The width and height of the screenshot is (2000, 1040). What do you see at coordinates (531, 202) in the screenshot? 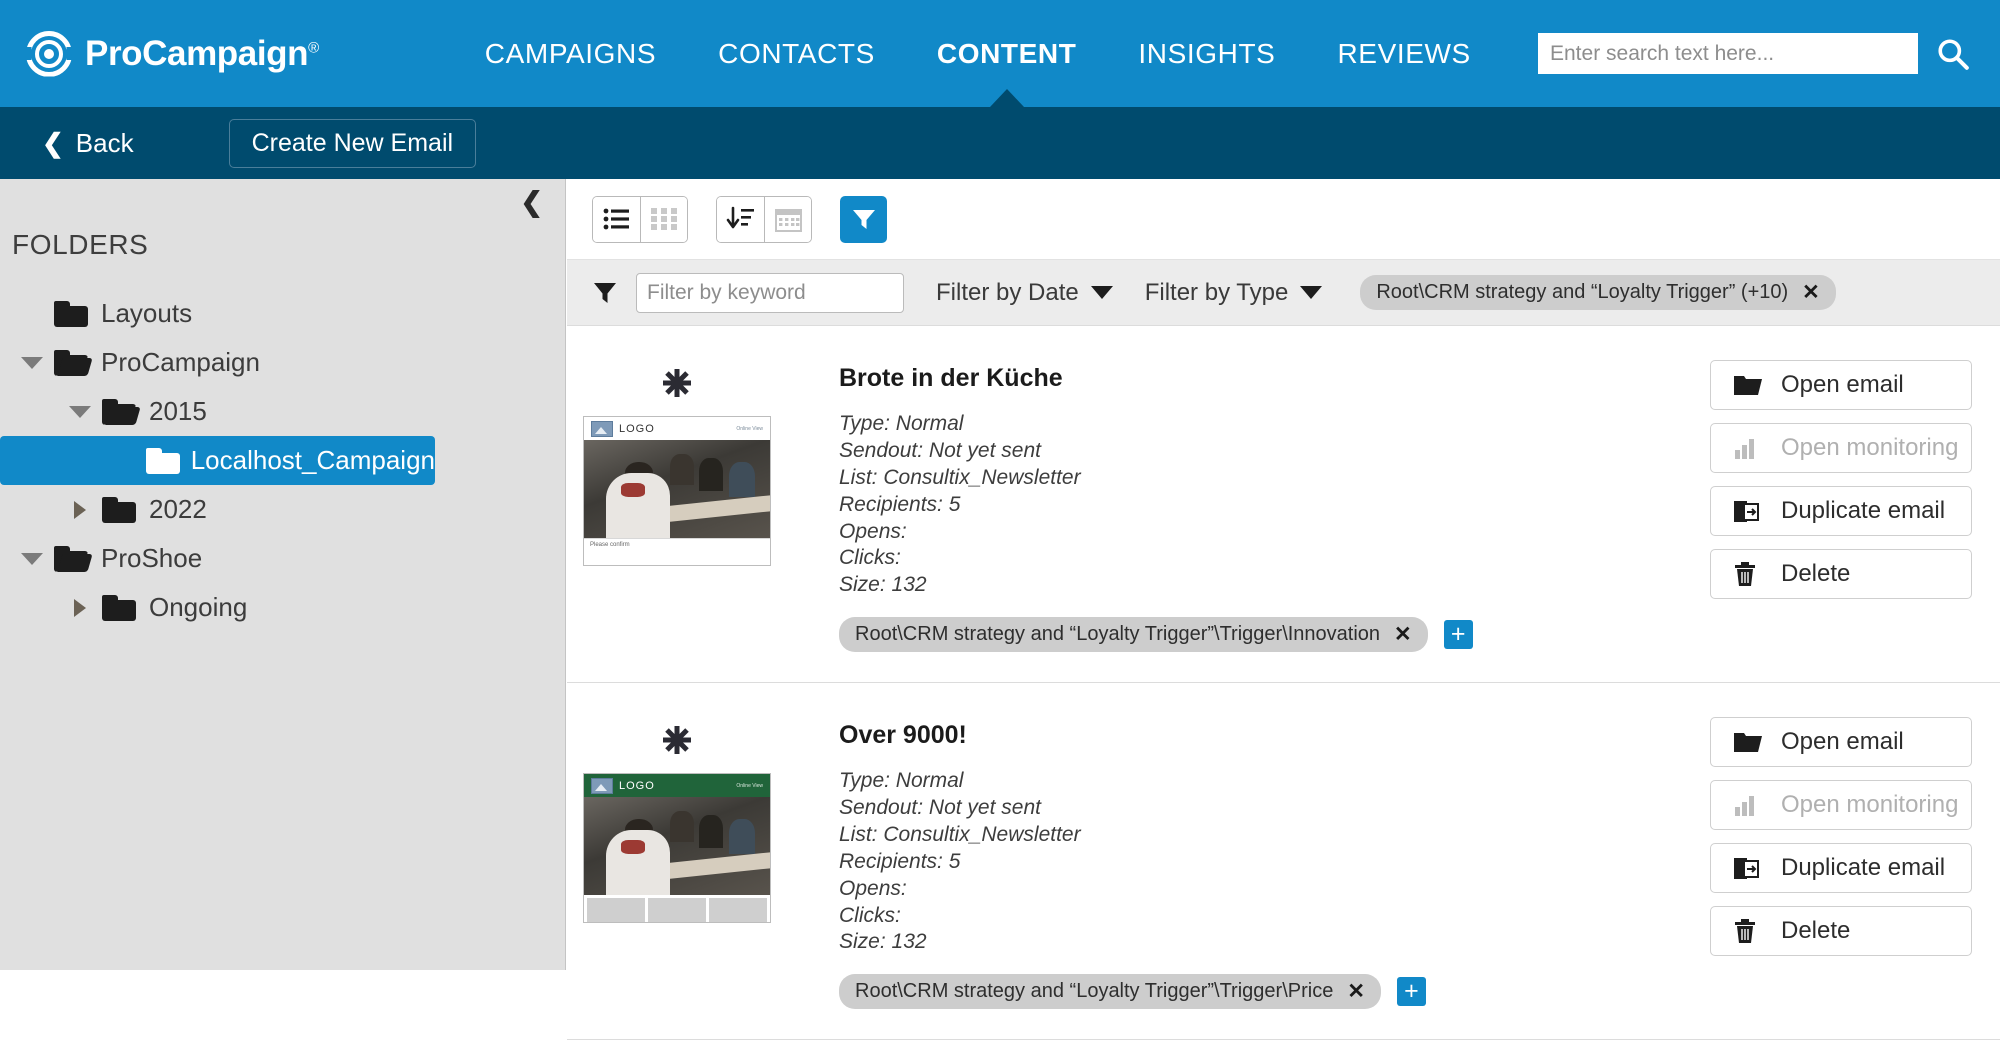
I see `sidebar-collapse-icon: ❮` at bounding box center [531, 202].